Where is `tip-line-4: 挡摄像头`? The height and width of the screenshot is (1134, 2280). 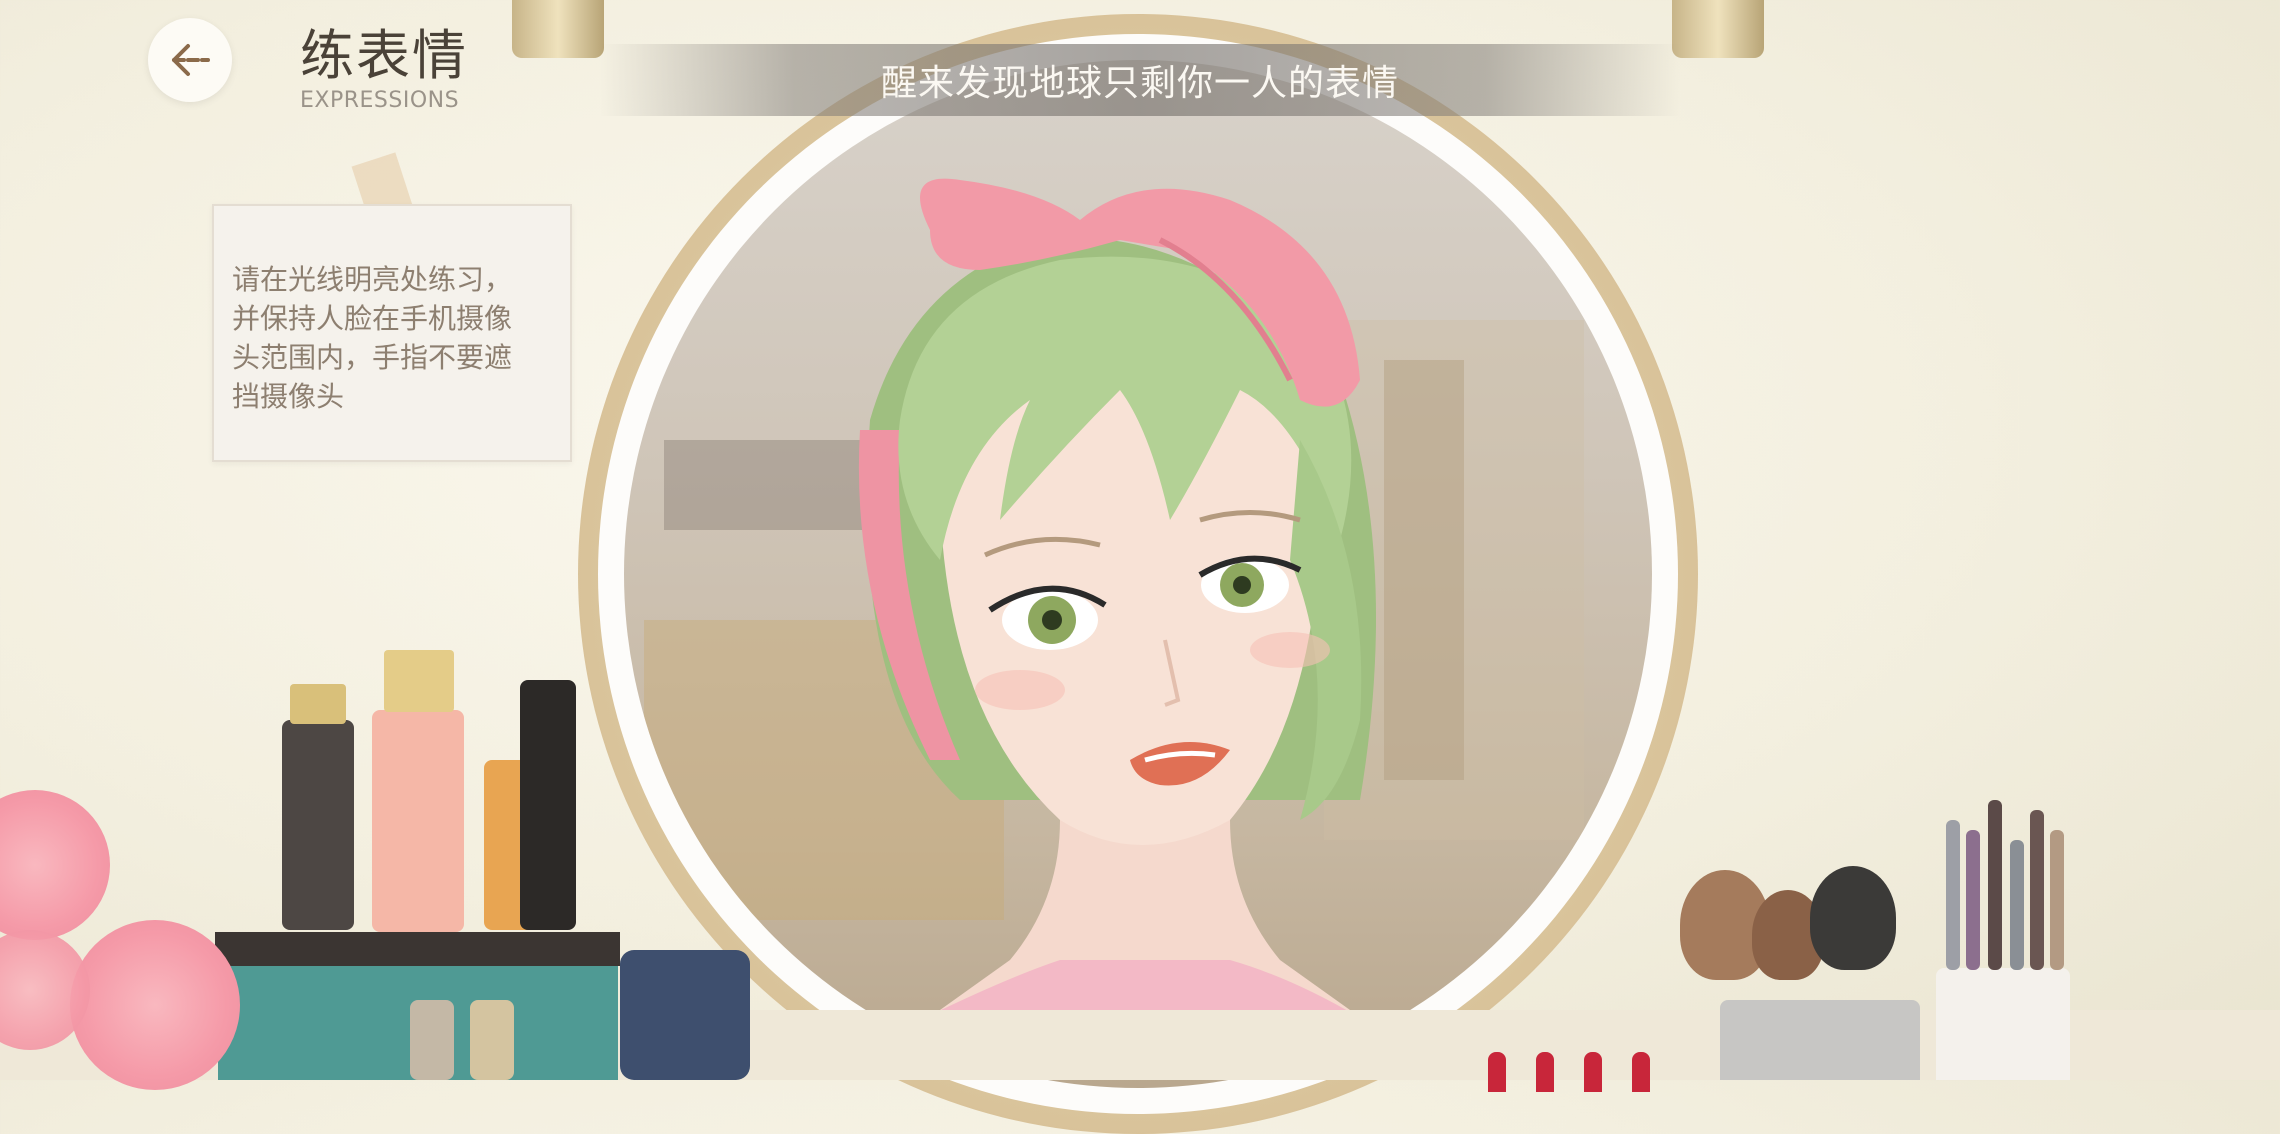
tip-line-4: 挡摄像头 is located at coordinates (288, 396).